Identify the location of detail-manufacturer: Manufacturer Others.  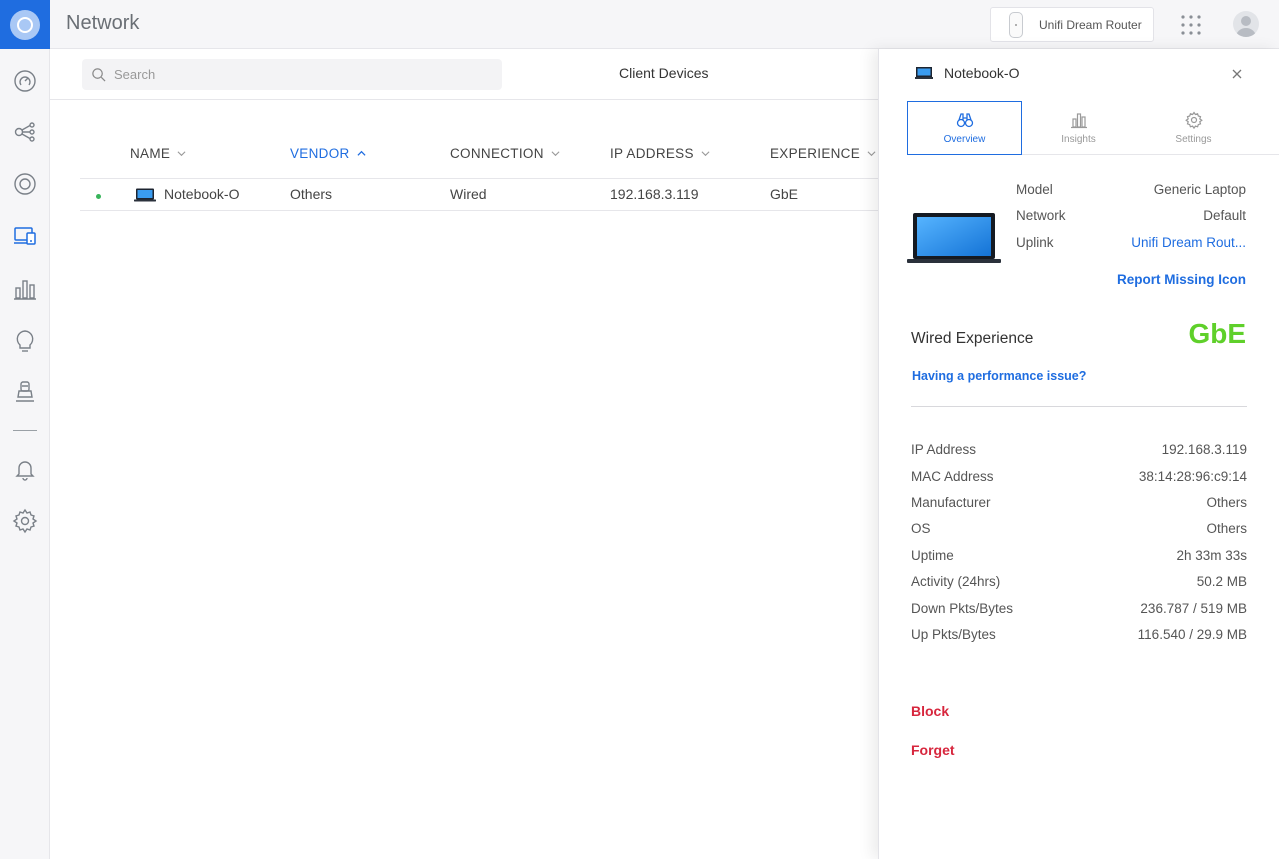
(1079, 505).